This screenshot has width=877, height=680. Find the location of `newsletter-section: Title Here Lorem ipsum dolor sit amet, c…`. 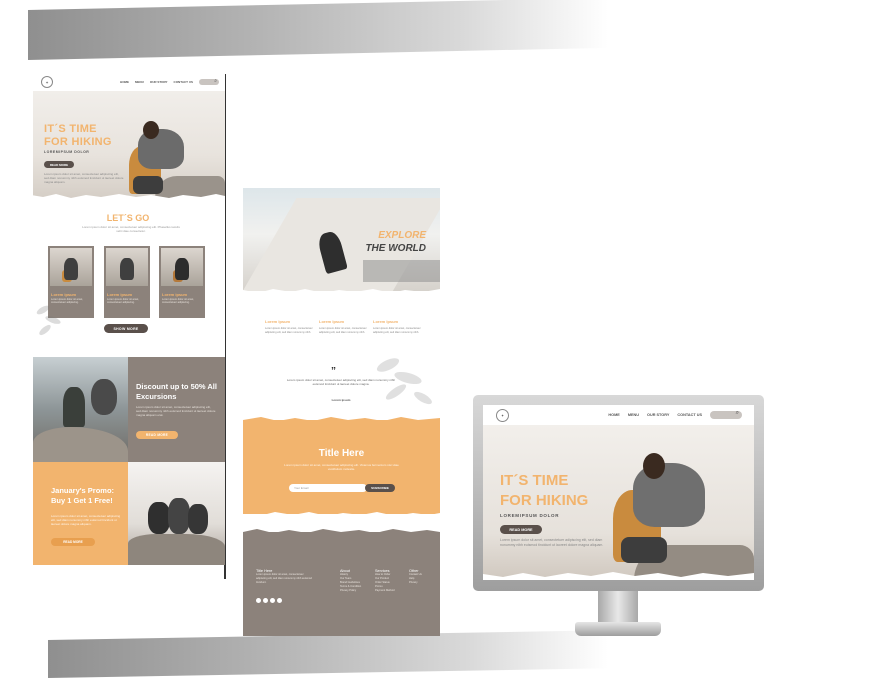

newsletter-section: Title Here Lorem ipsum dolor sit amet, c… is located at coordinates (341, 467).